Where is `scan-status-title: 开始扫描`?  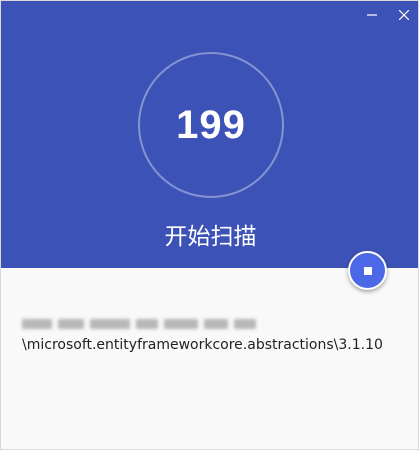 scan-status-title: 开始扫描 is located at coordinates (210, 237).